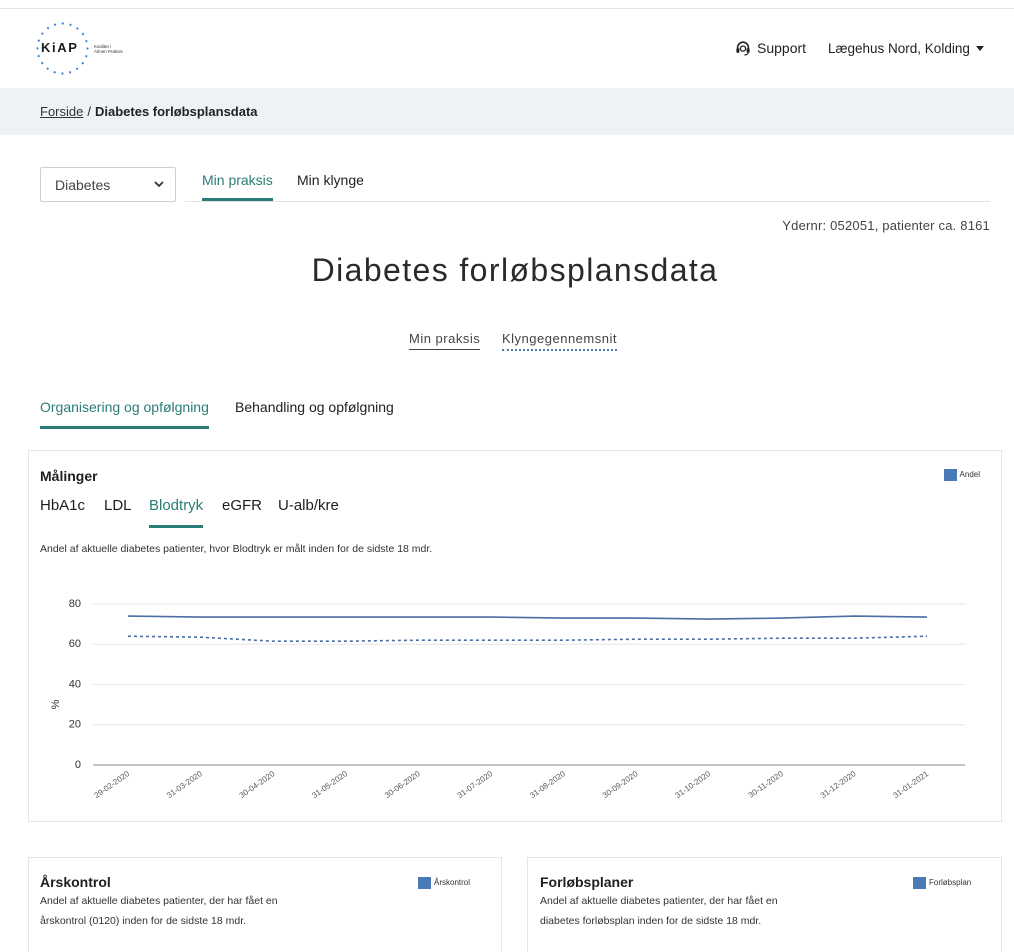 The image size is (1014, 952). What do you see at coordinates (402, 784) in the screenshot?
I see `x-tick-label: 30-06-2020` at bounding box center [402, 784].